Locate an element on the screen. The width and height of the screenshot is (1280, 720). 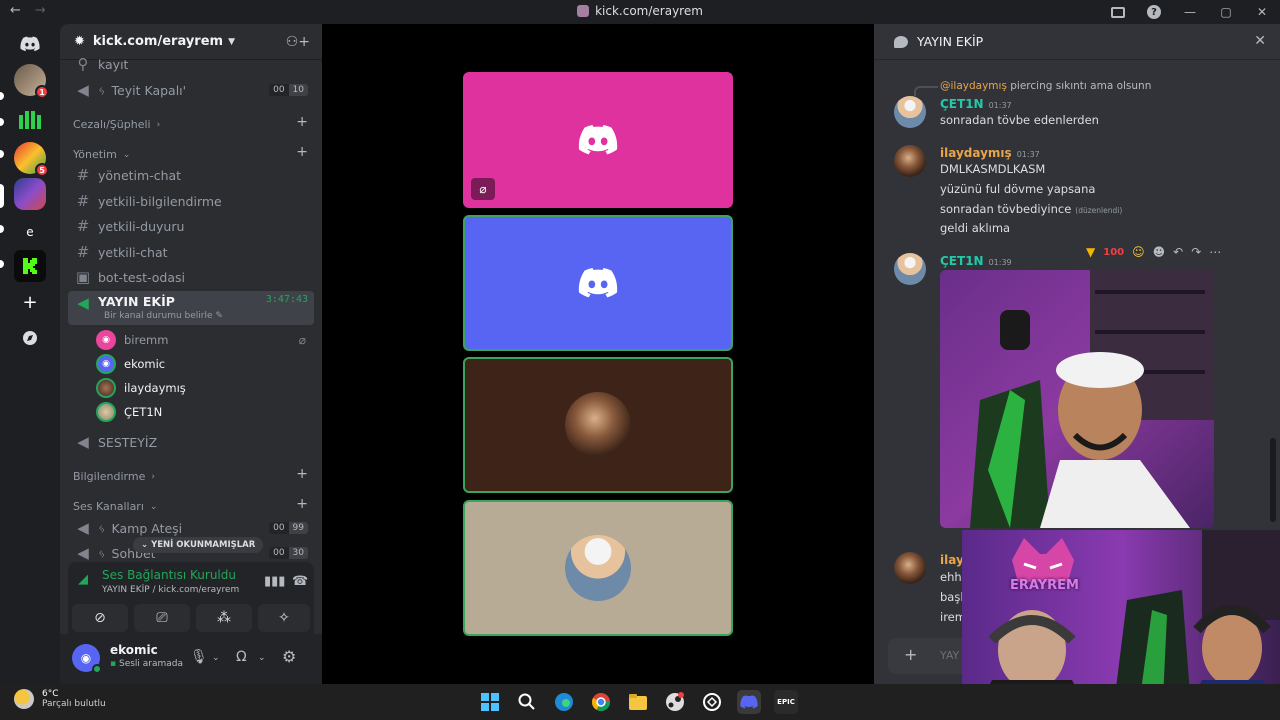
chat-scrollbar is located at coordinates (1273, 480).